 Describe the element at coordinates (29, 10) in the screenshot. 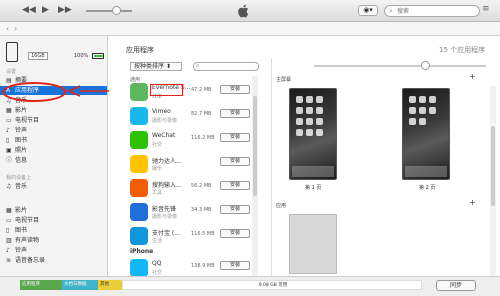

I see `rewind-icon: ◀◀` at that location.